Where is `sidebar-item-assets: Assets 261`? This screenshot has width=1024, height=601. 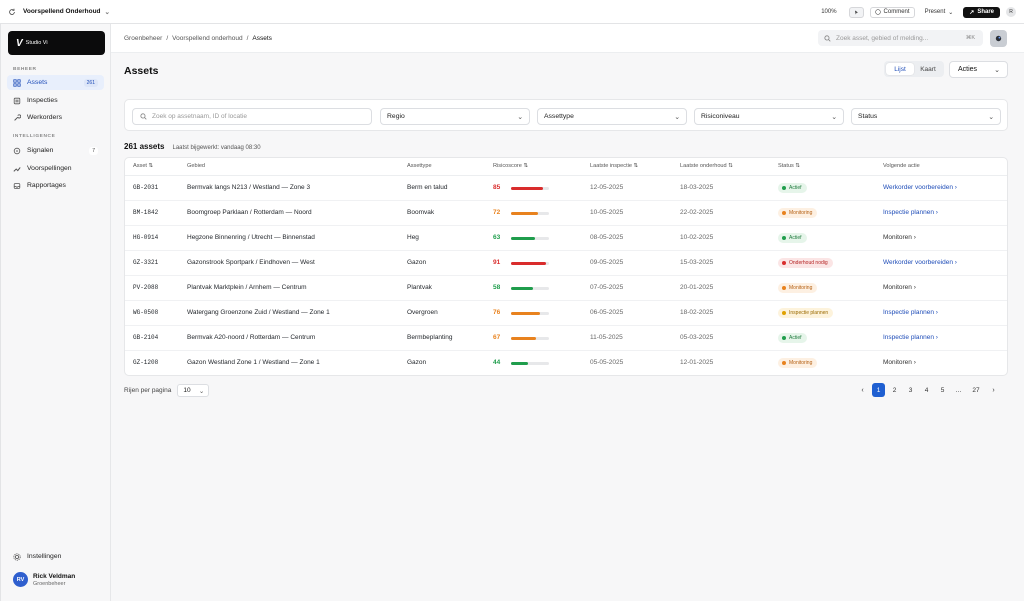 sidebar-item-assets: Assets 261 is located at coordinates (55, 82).